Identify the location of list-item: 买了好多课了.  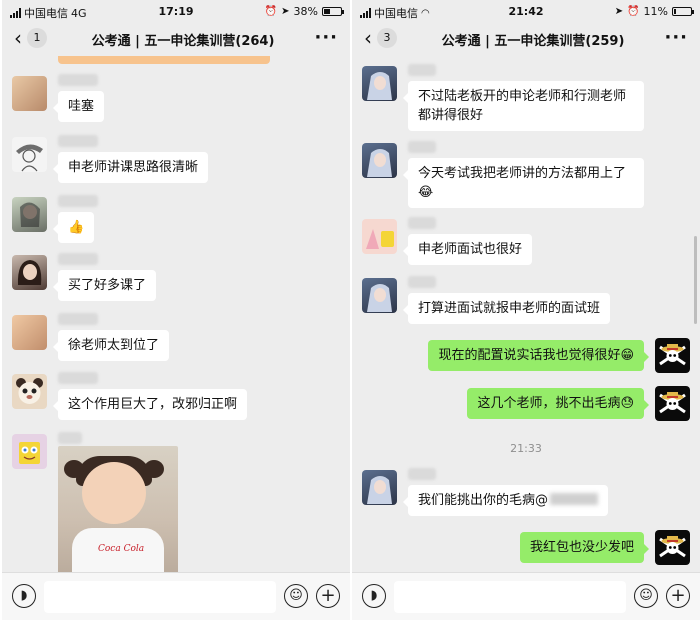
(176, 279).